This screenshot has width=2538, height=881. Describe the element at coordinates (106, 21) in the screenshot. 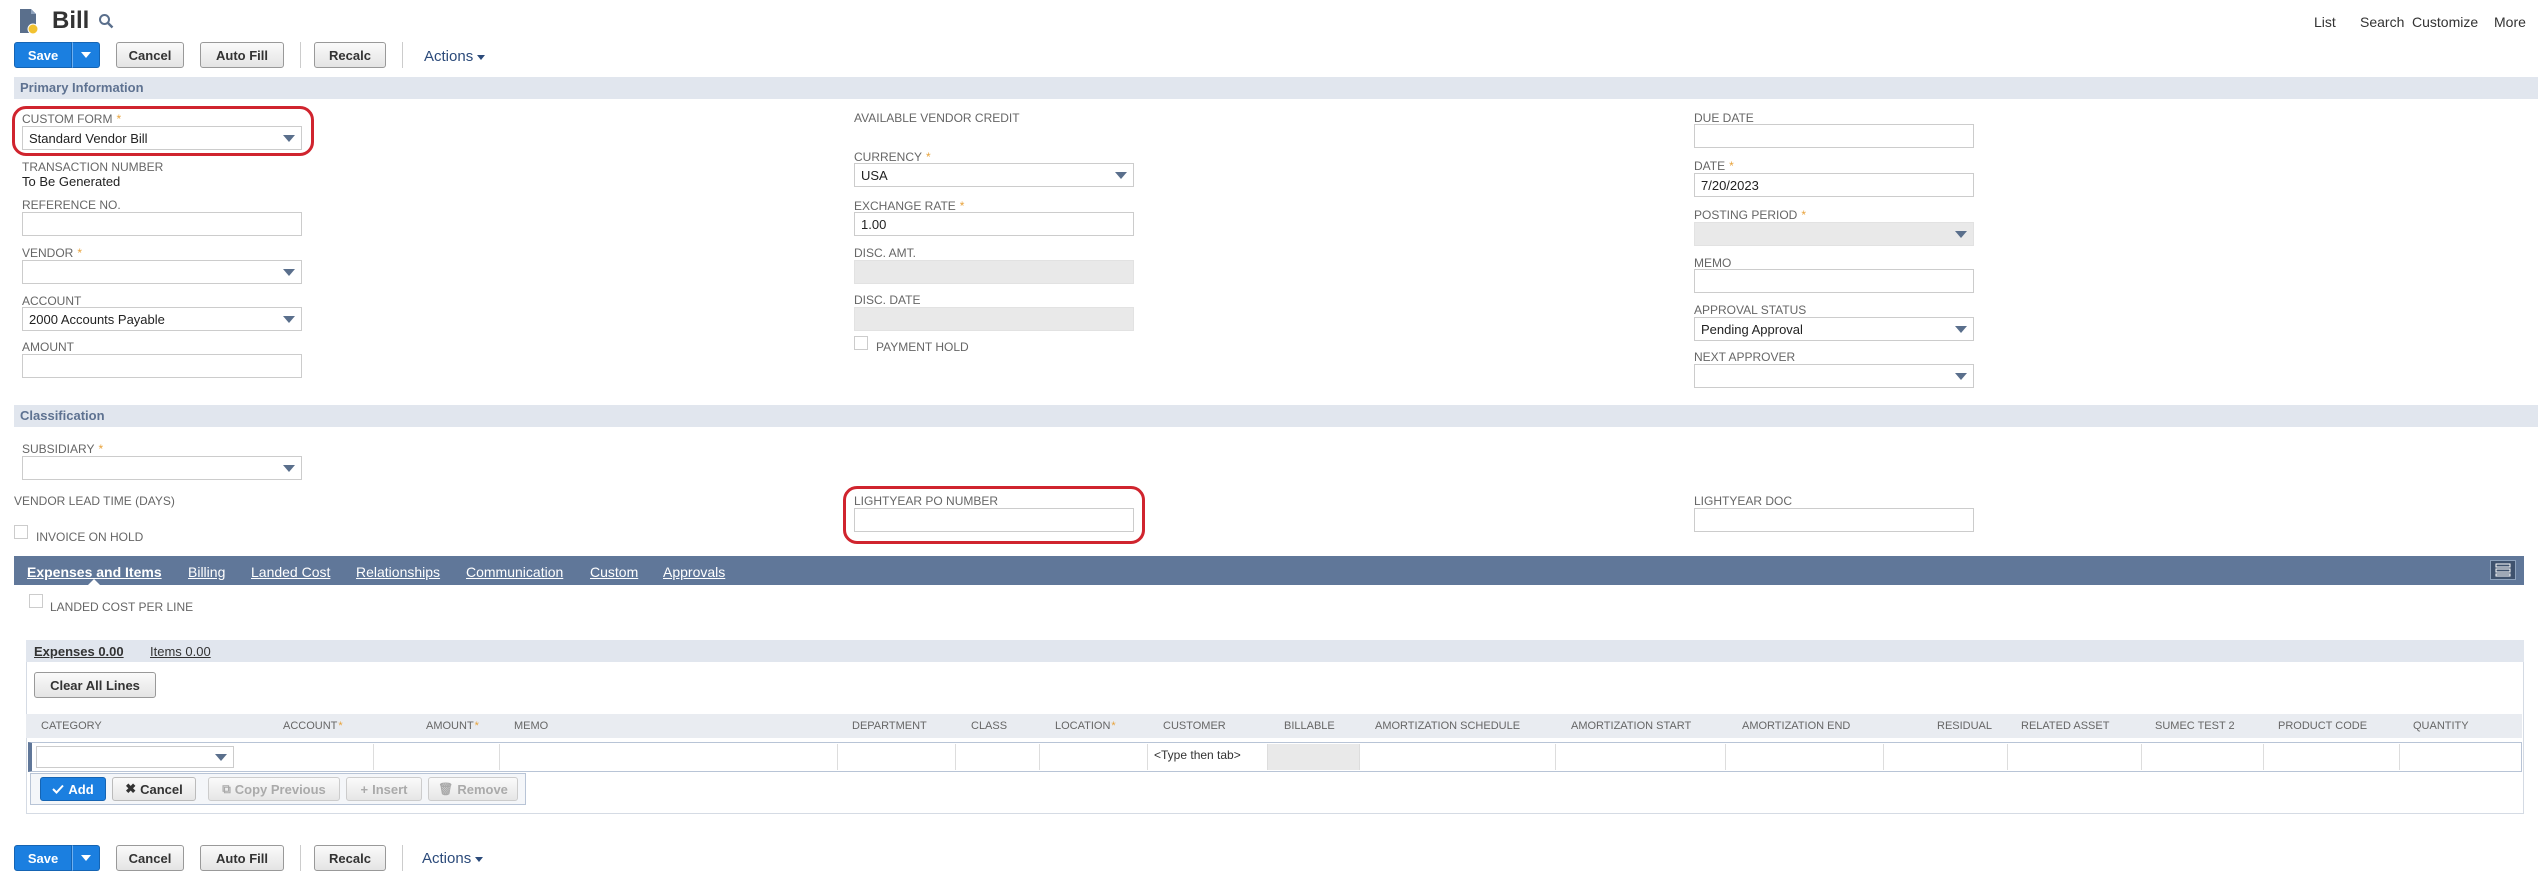

I see `search-icon` at that location.